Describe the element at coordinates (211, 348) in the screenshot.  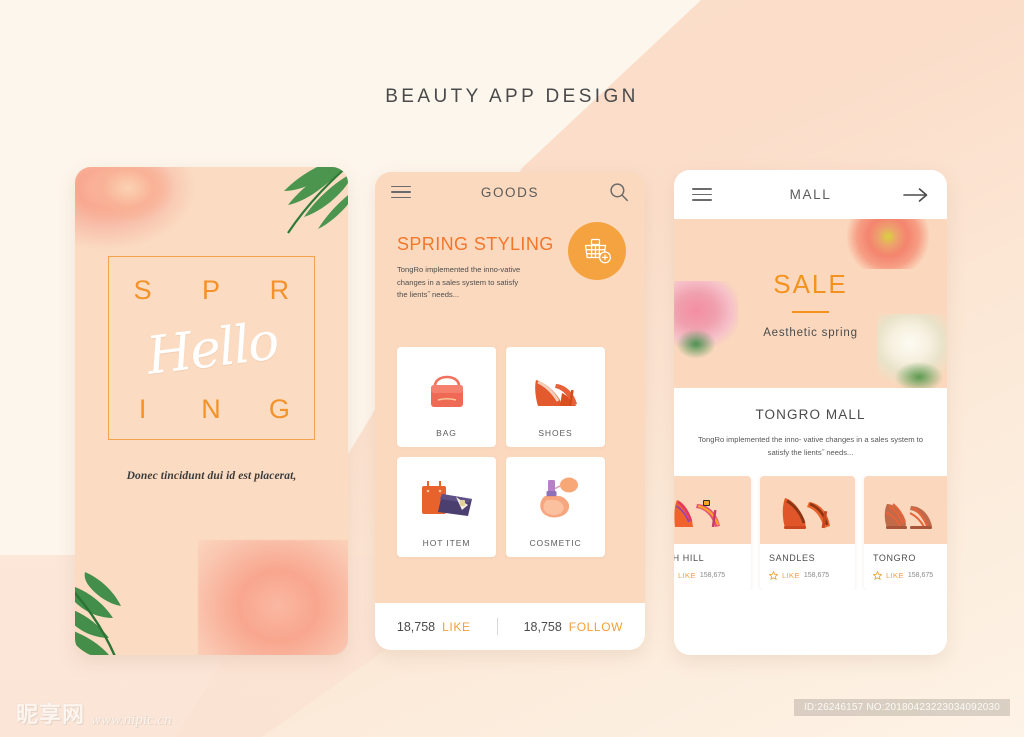
I see `spring-title-frame: S P R I N G Hello` at that location.